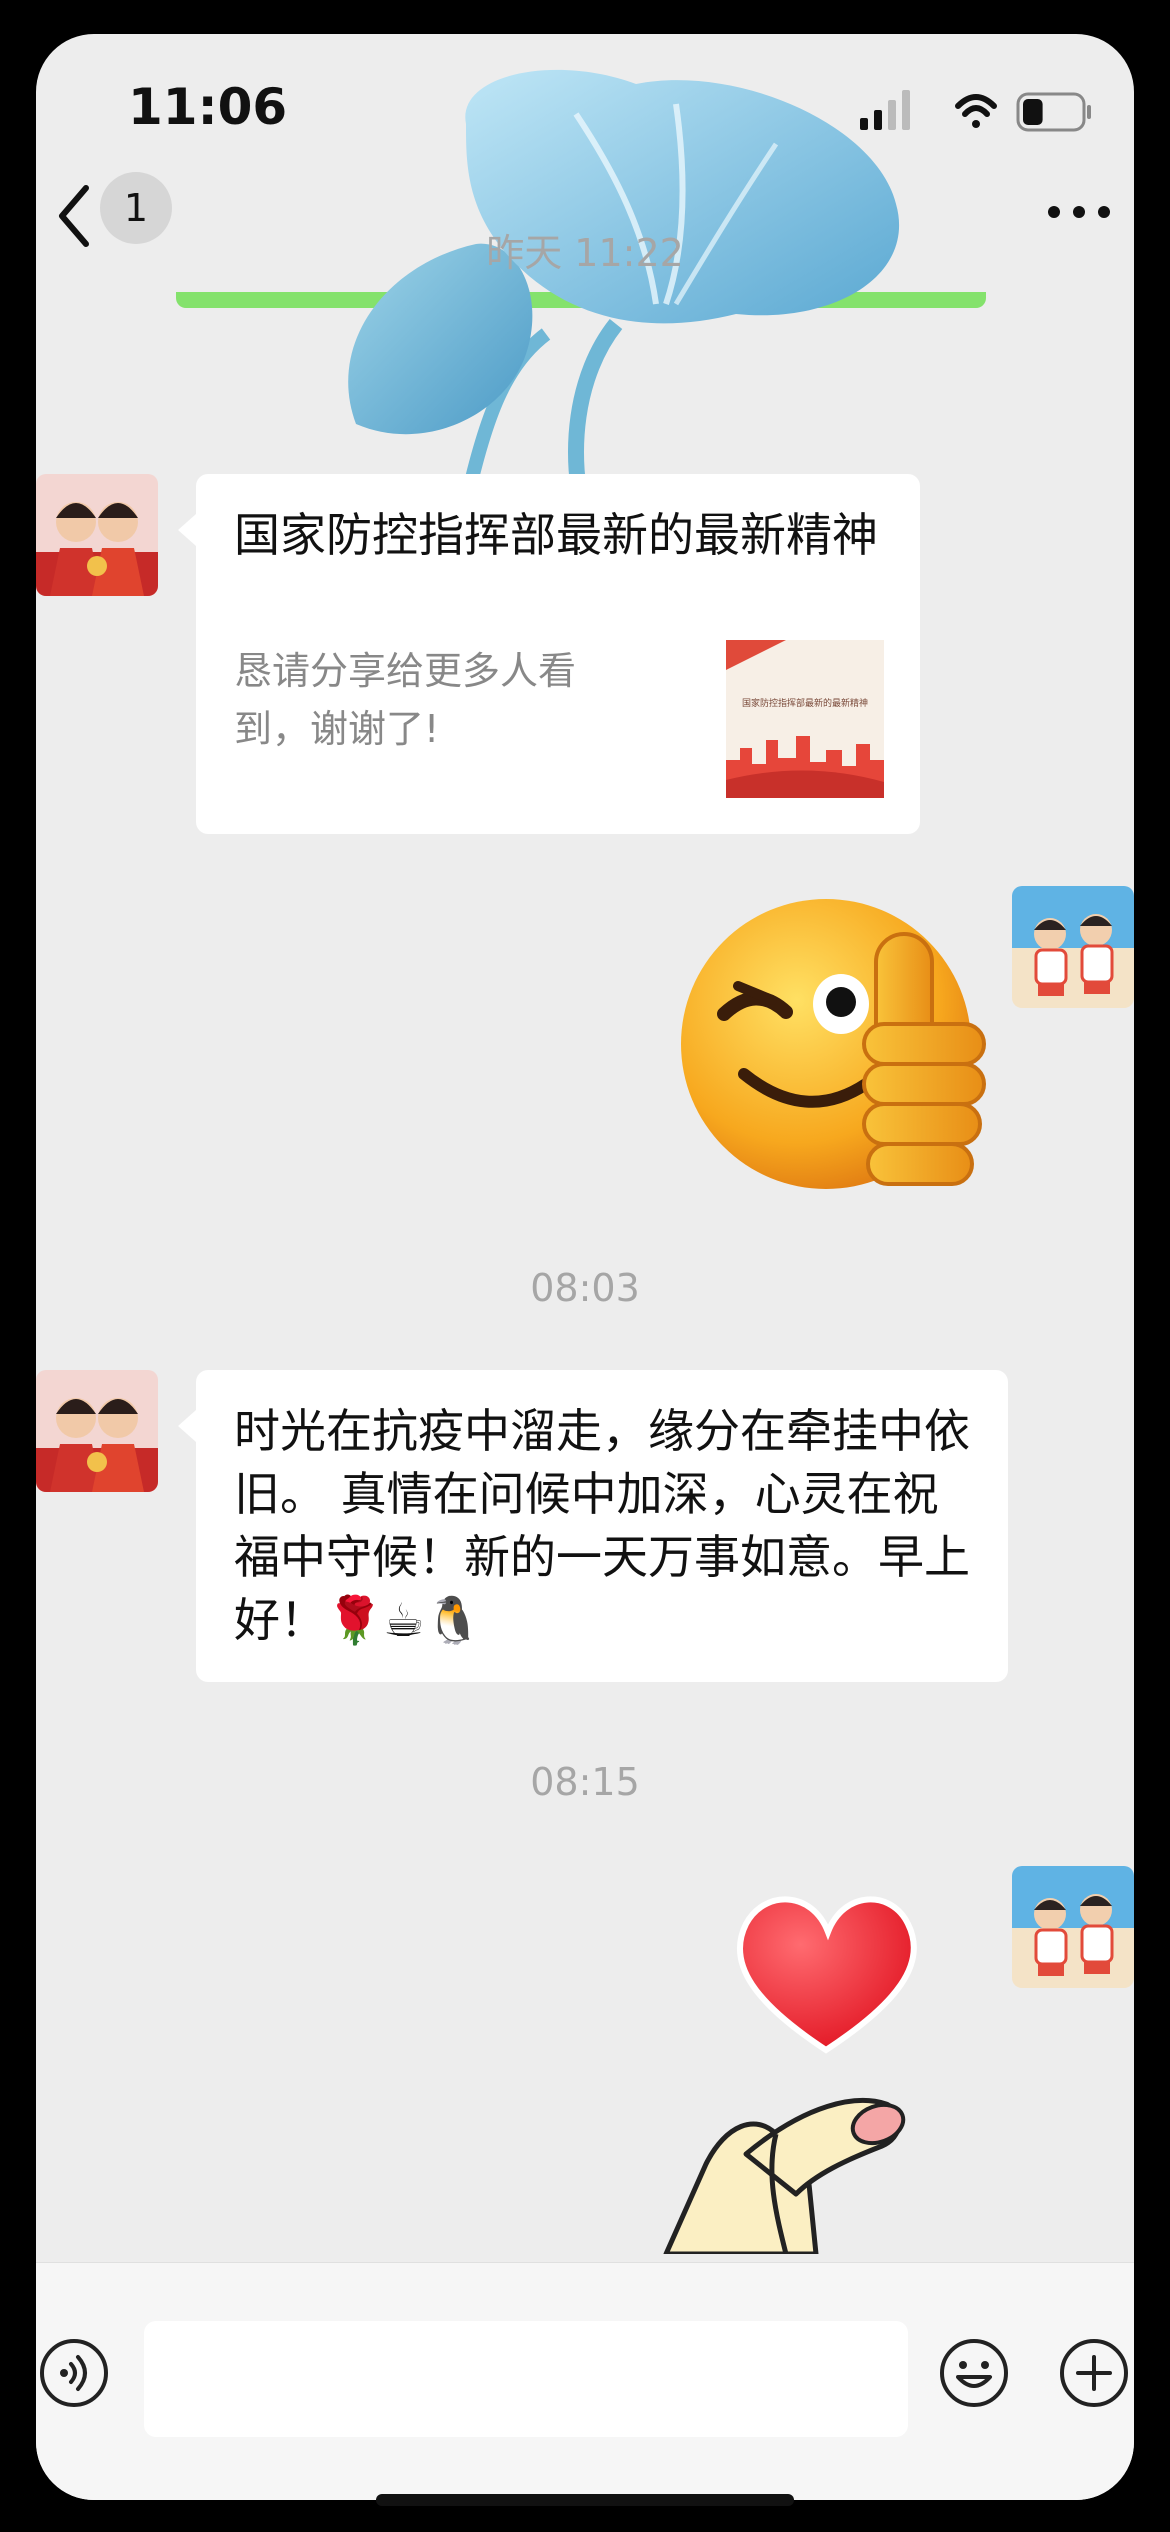  Describe the element at coordinates (208, 107) in the screenshot. I see `status-time: 11:06` at that location.